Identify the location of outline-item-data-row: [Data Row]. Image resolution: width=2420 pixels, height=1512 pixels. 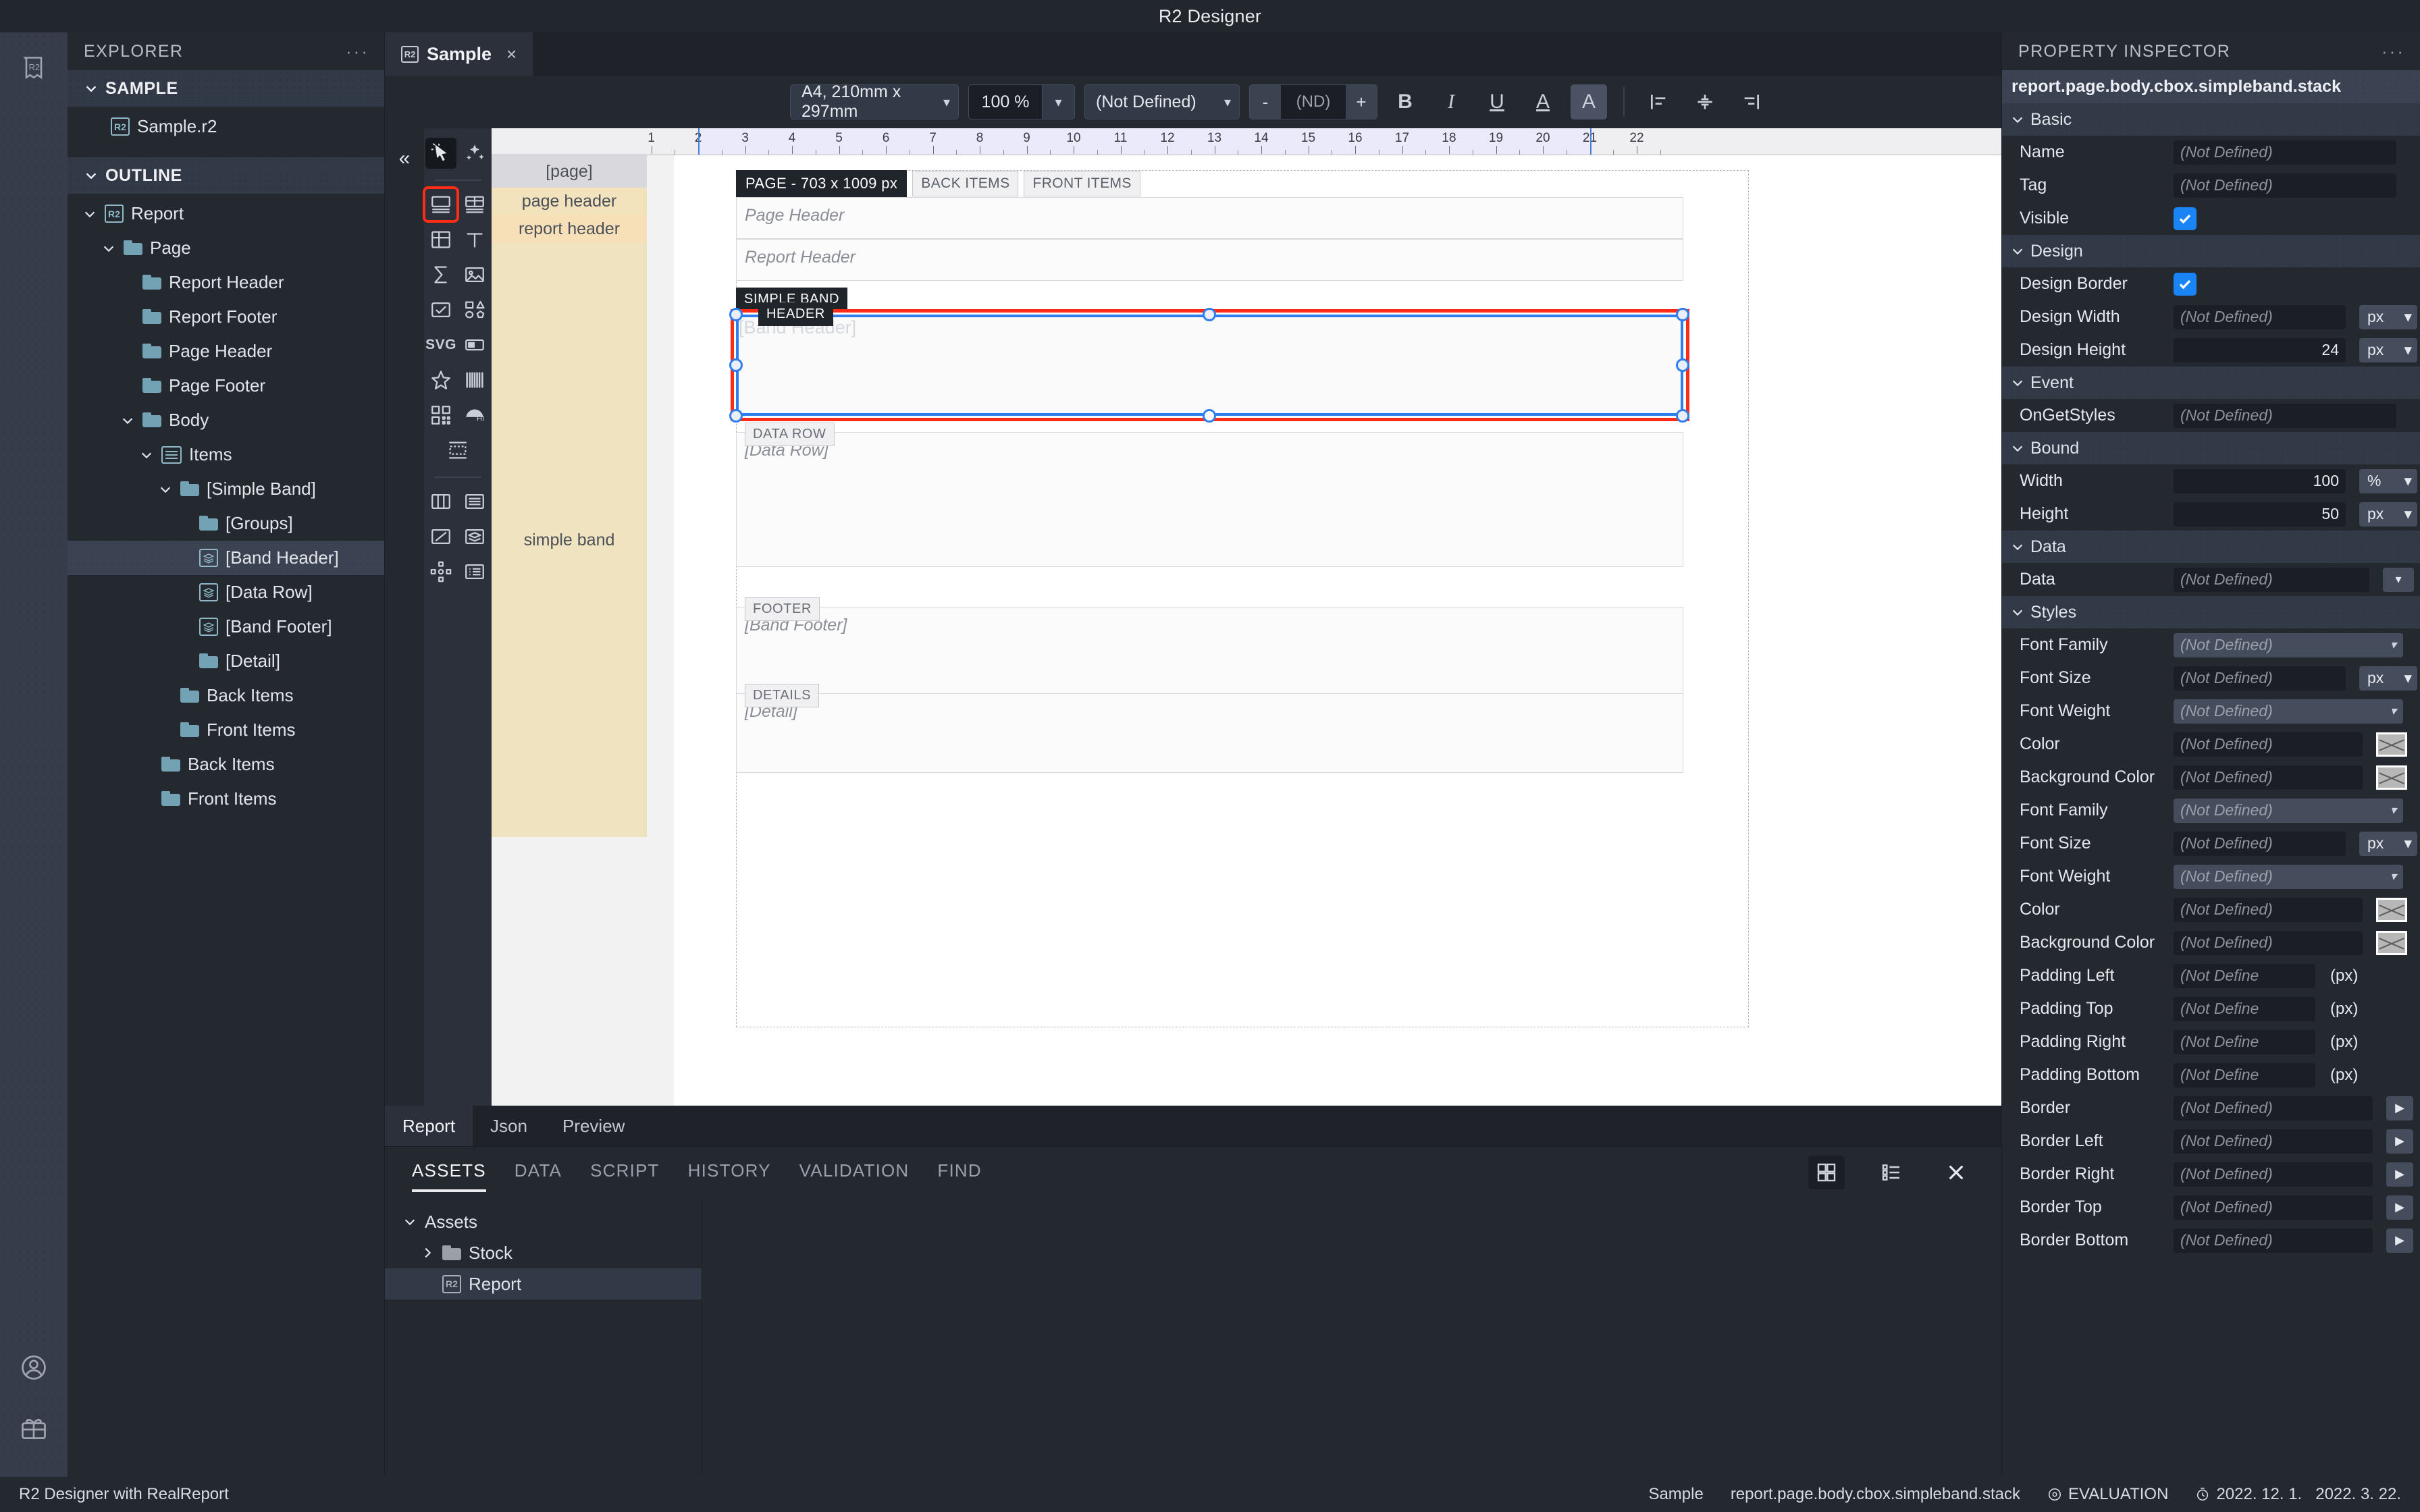
(226, 592).